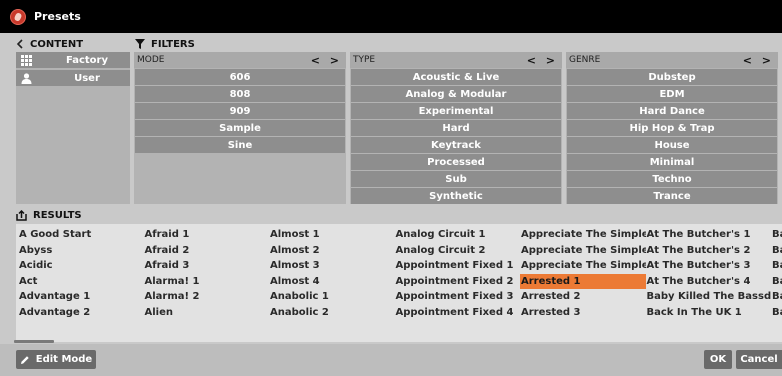  Describe the element at coordinates (332, 266) in the screenshot. I see `result-item: Almost 3` at that location.